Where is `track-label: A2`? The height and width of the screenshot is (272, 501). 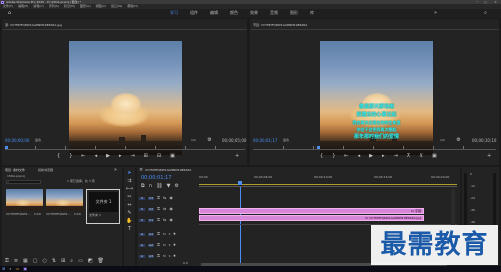
track-label: A2 is located at coordinates (151, 245).